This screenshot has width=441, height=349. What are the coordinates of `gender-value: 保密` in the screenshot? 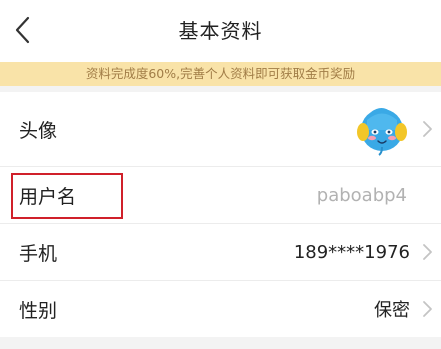 It's located at (392, 310).